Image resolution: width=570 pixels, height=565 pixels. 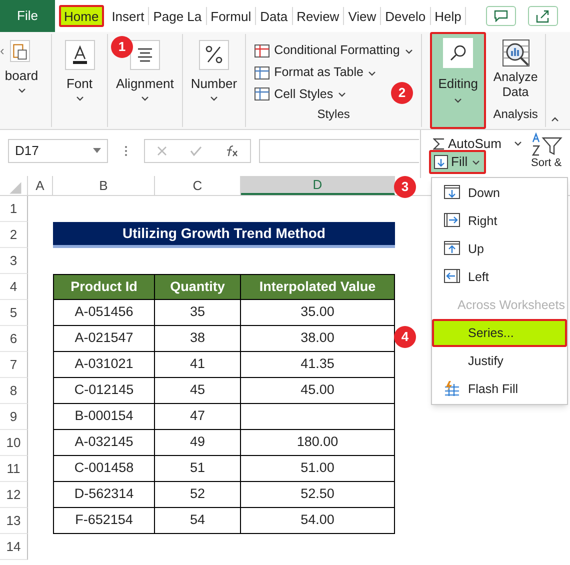 I want to click on style-command: Cell Styles, so click(x=301, y=94).